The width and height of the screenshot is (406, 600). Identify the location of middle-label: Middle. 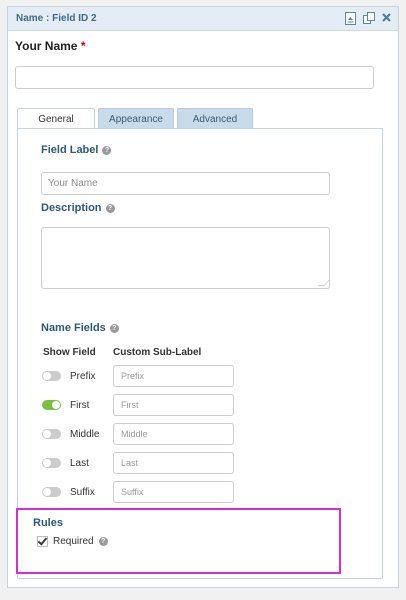
(85, 434).